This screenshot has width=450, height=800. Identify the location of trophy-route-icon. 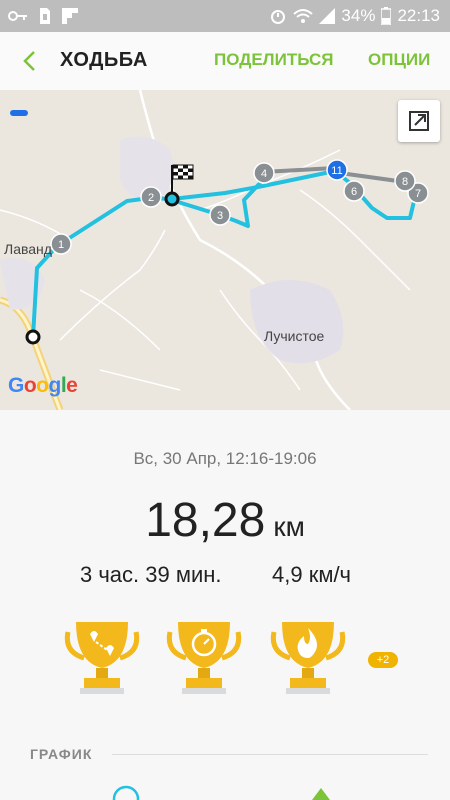
(102, 658).